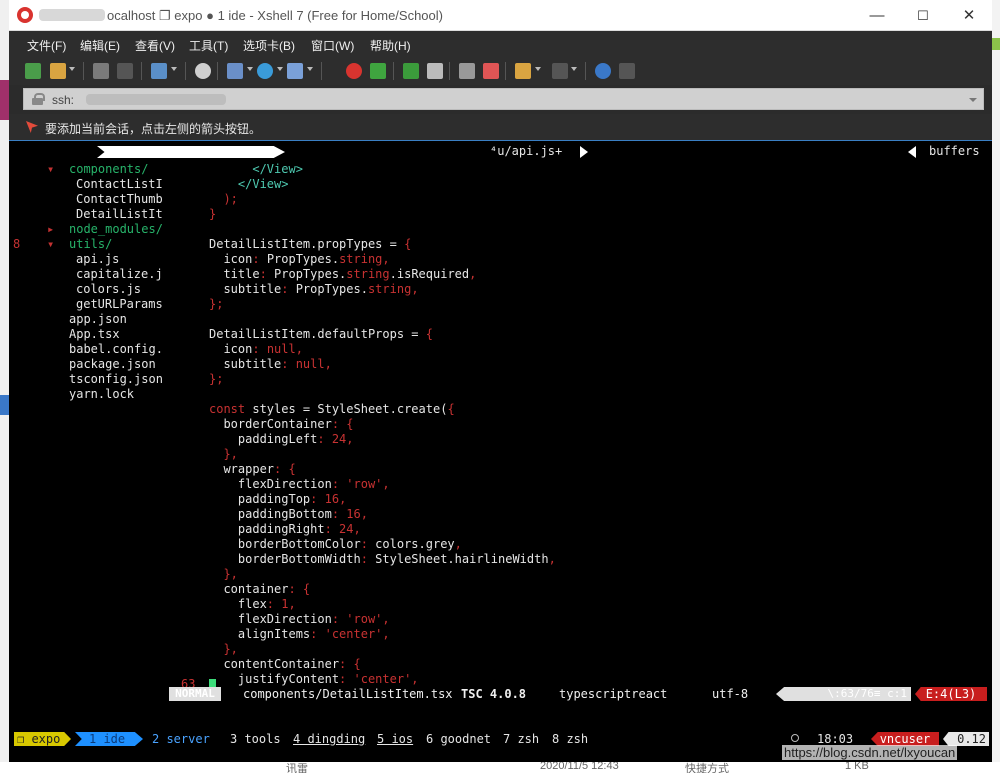 The image size is (1000, 773). Describe the element at coordinates (843, 694) in the screenshot. I see `status-position: \:63/76≡ c:1` at that location.